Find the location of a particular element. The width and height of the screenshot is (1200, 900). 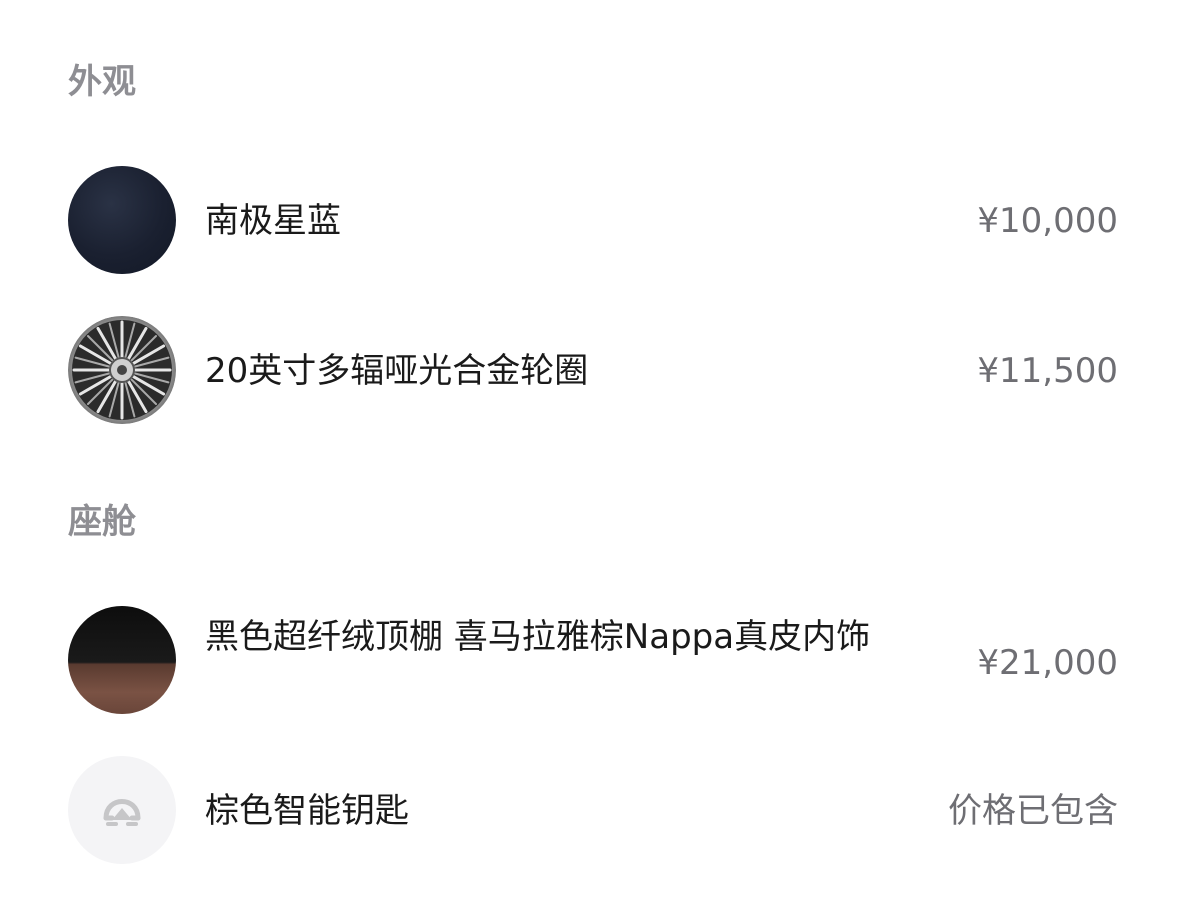

interior-swatch-icon is located at coordinates (122, 660).